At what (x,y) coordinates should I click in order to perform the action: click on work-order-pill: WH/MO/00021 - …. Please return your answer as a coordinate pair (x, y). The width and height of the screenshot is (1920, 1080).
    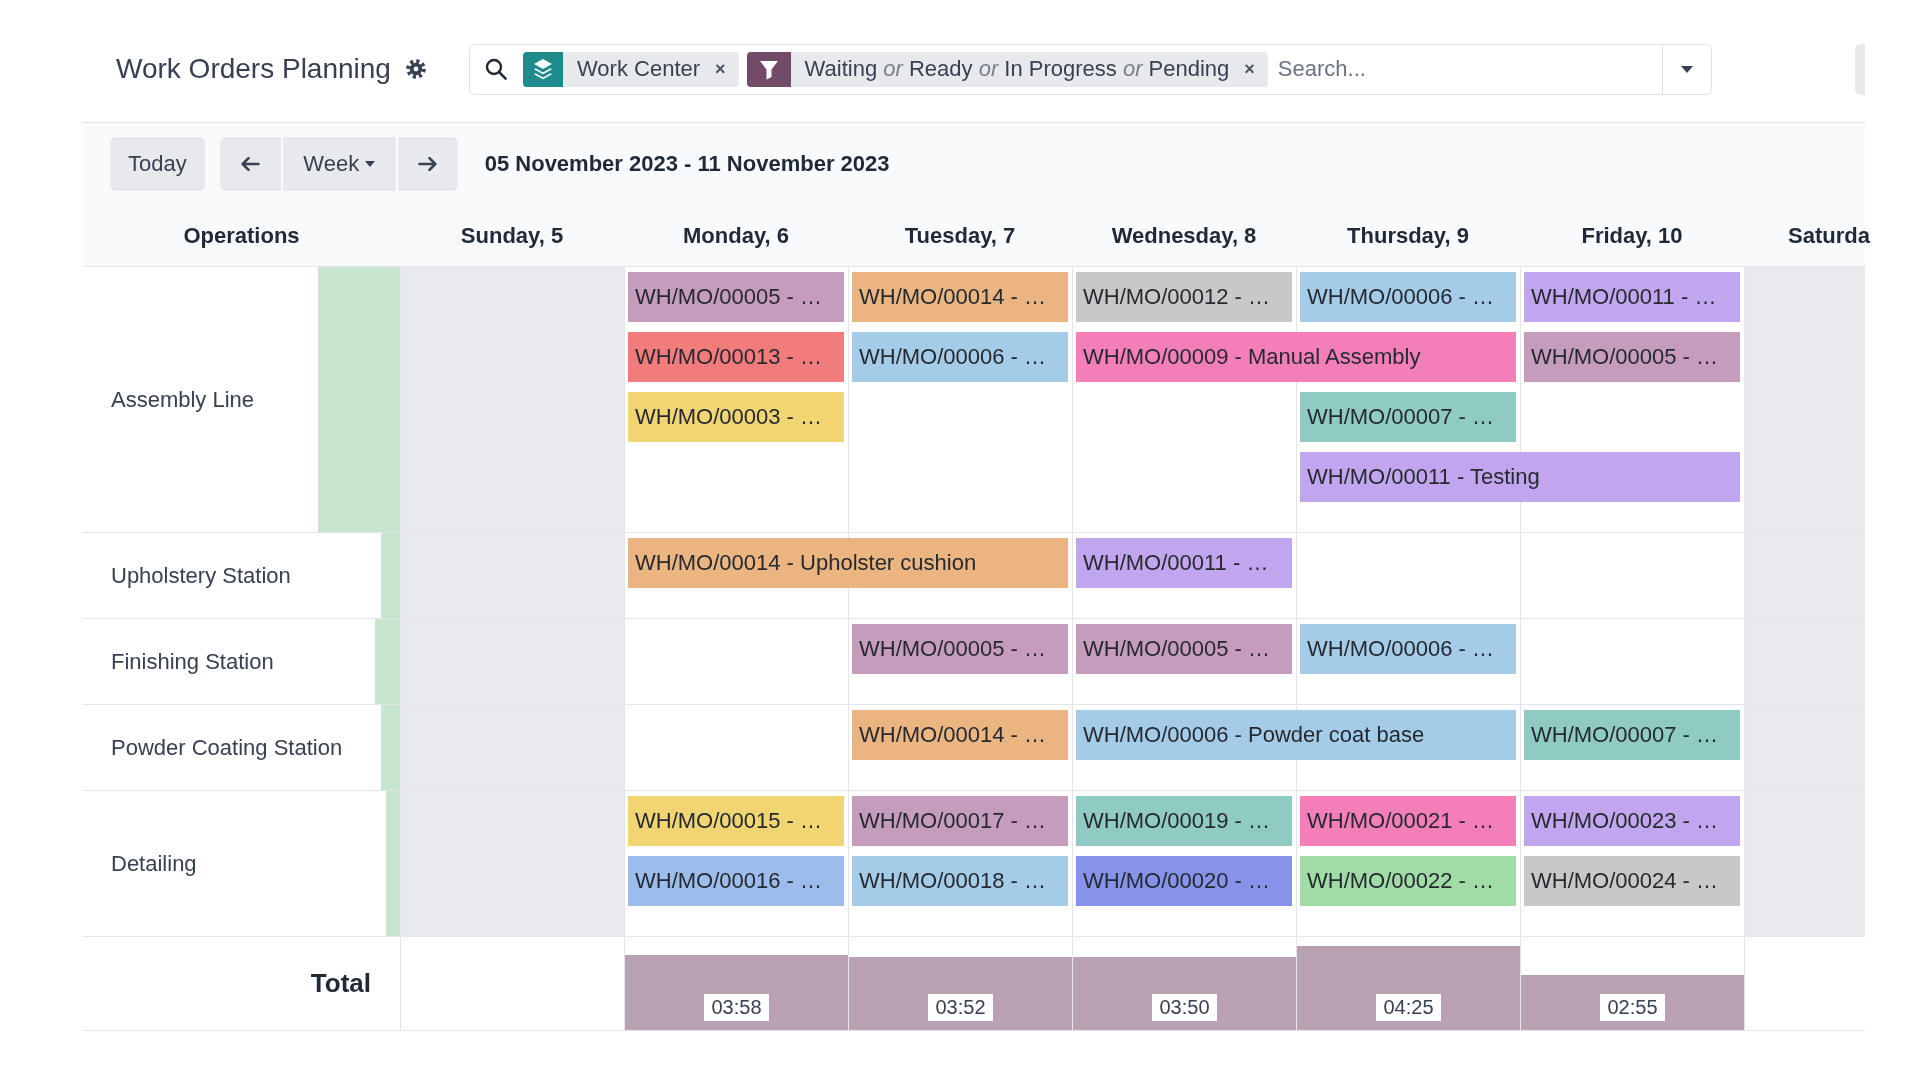
    Looking at the image, I should click on (1408, 821).